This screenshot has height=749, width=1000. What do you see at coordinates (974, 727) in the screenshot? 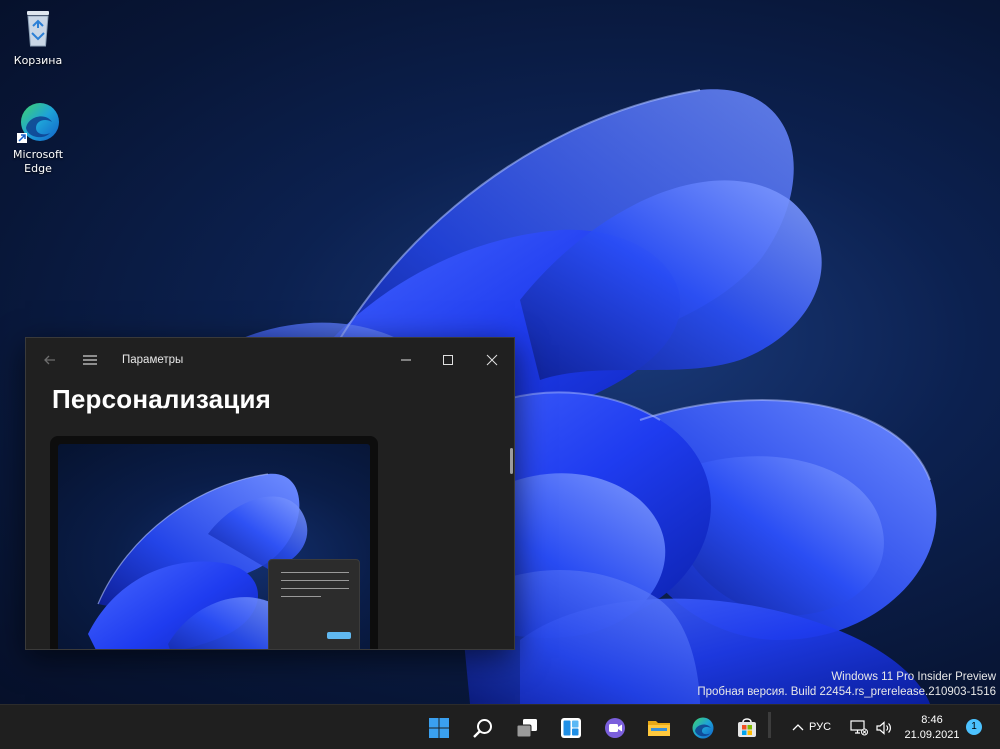
I see `notification-center-badge: 1` at bounding box center [974, 727].